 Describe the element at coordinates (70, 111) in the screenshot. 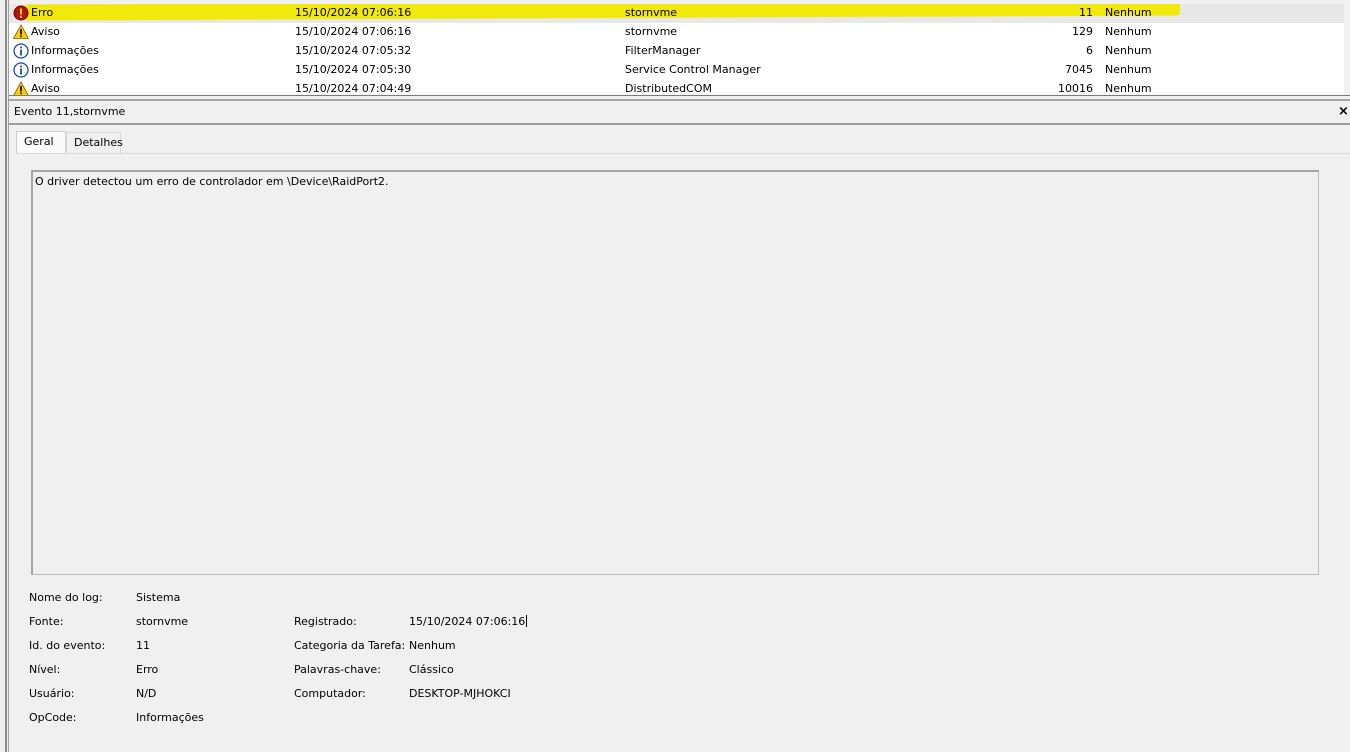

I see `pane-title: Evento 11,stornvme` at that location.